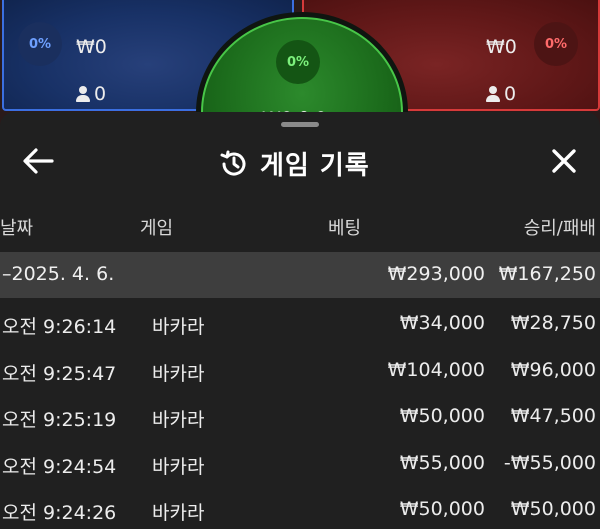 The image size is (600, 529). I want to click on row-time: 오전 9:26:14, so click(59, 327).